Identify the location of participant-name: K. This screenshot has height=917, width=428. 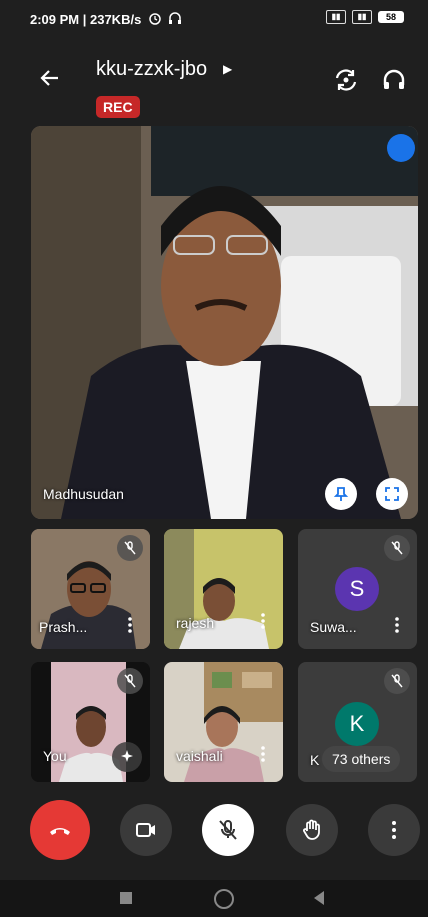
(315, 760).